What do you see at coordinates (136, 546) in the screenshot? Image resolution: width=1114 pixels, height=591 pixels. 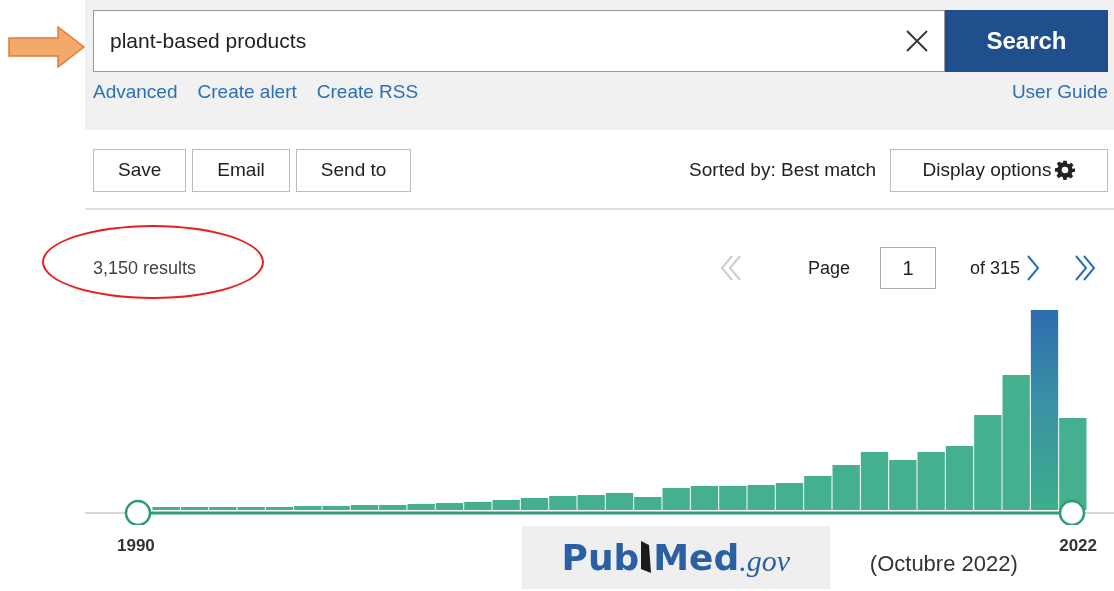 I see `start-year: 1990` at bounding box center [136, 546].